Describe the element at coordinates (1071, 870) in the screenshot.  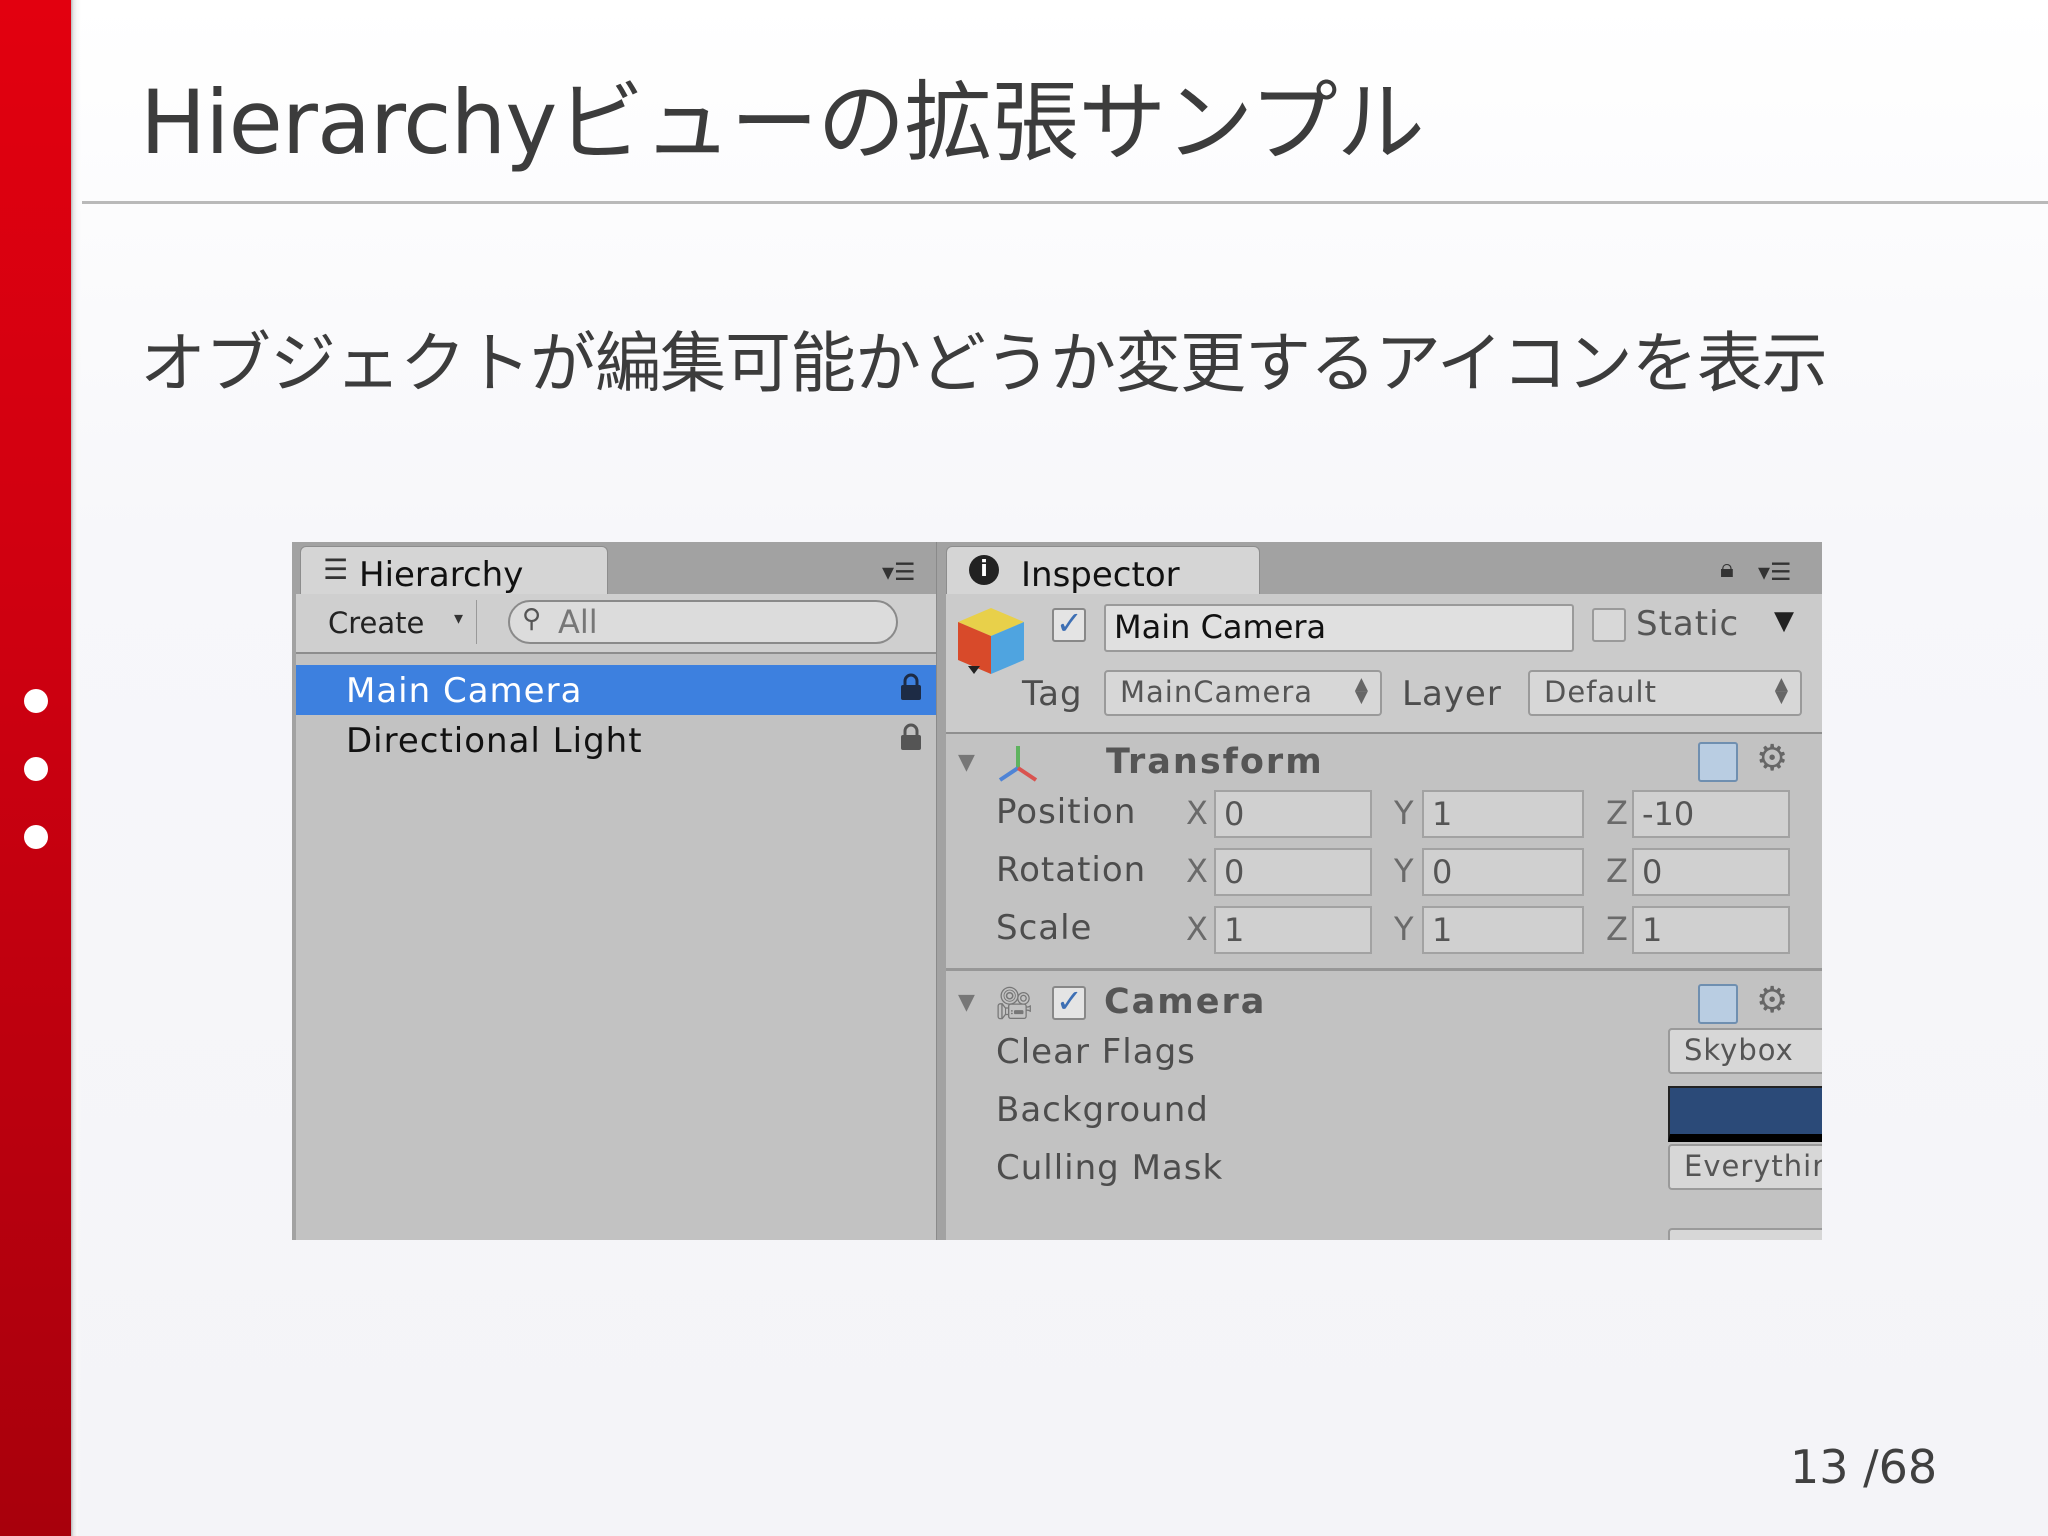
I see `rotation-label: Rotation` at that location.